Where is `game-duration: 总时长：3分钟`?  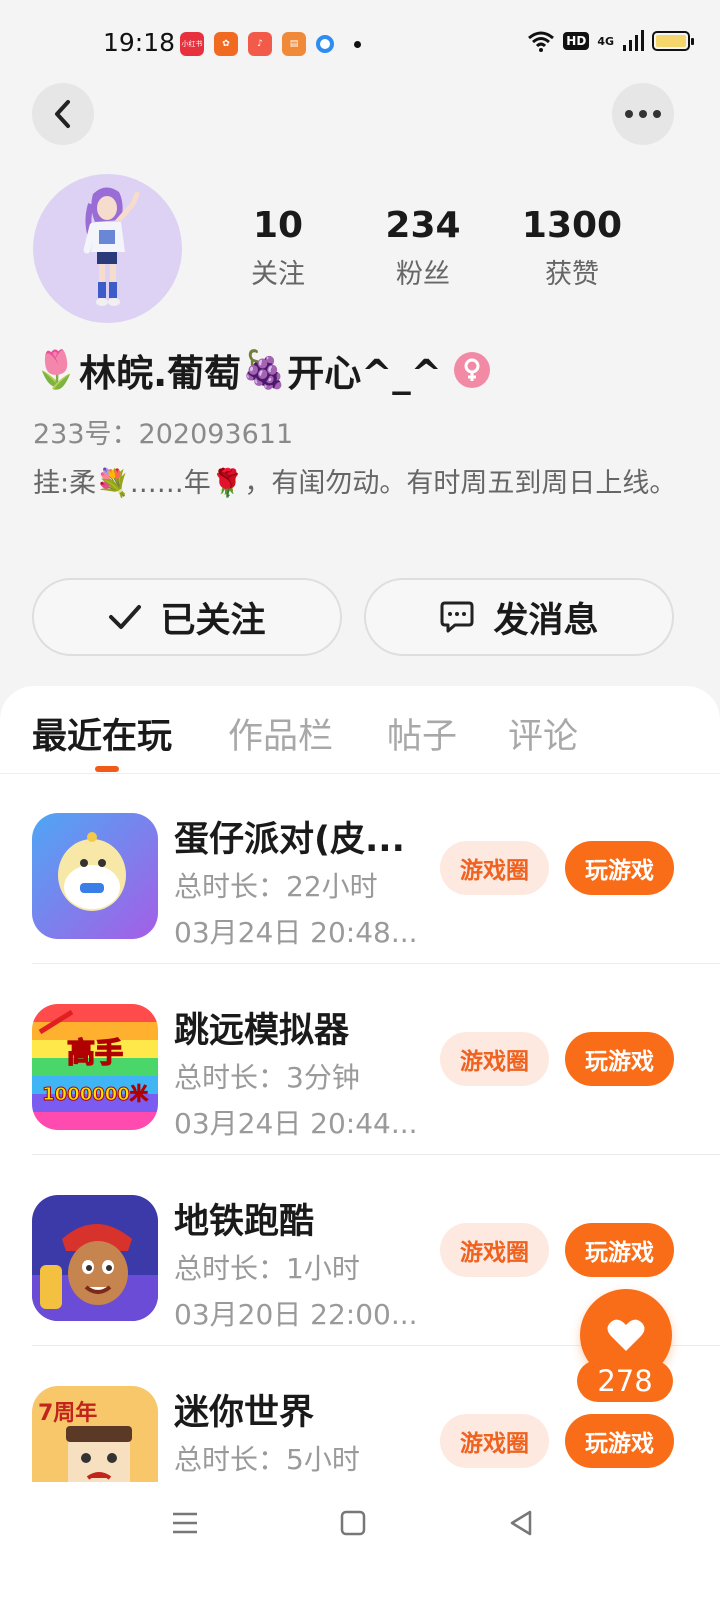
game-duration: 总时长：3分钟 is located at coordinates (267, 1077).